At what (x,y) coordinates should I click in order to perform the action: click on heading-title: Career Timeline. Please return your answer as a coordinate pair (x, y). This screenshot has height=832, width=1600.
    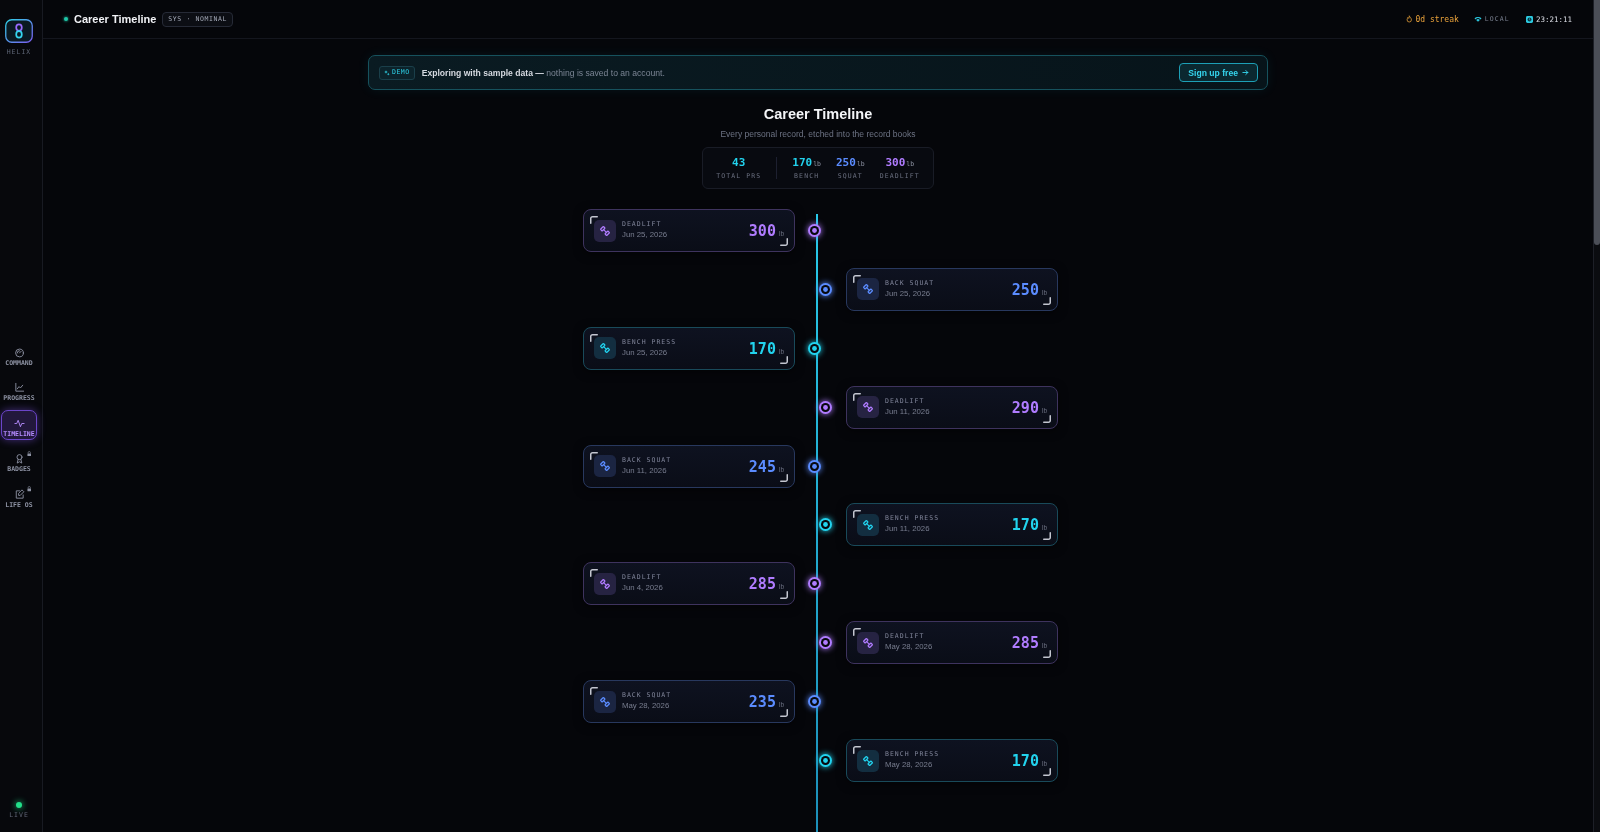
    Looking at the image, I should click on (818, 114).